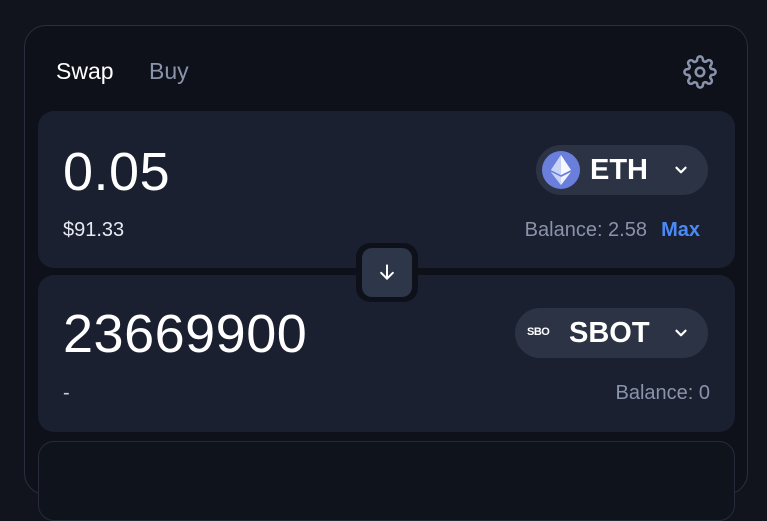  I want to click on sell-token-selector: ETH, so click(622, 170).